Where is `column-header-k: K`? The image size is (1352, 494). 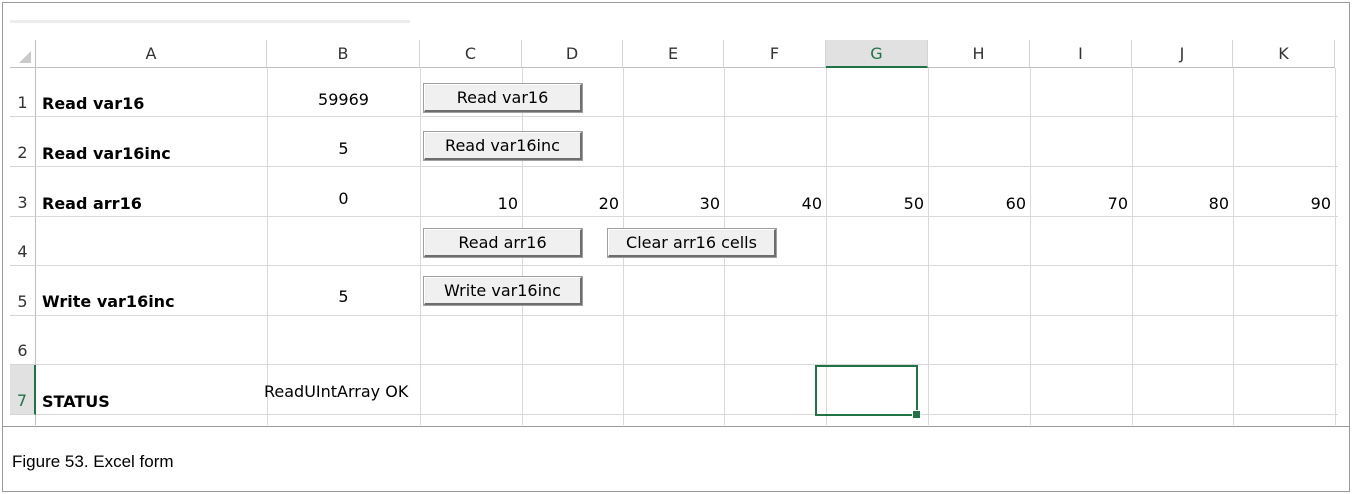 column-header-k: K is located at coordinates (1284, 54).